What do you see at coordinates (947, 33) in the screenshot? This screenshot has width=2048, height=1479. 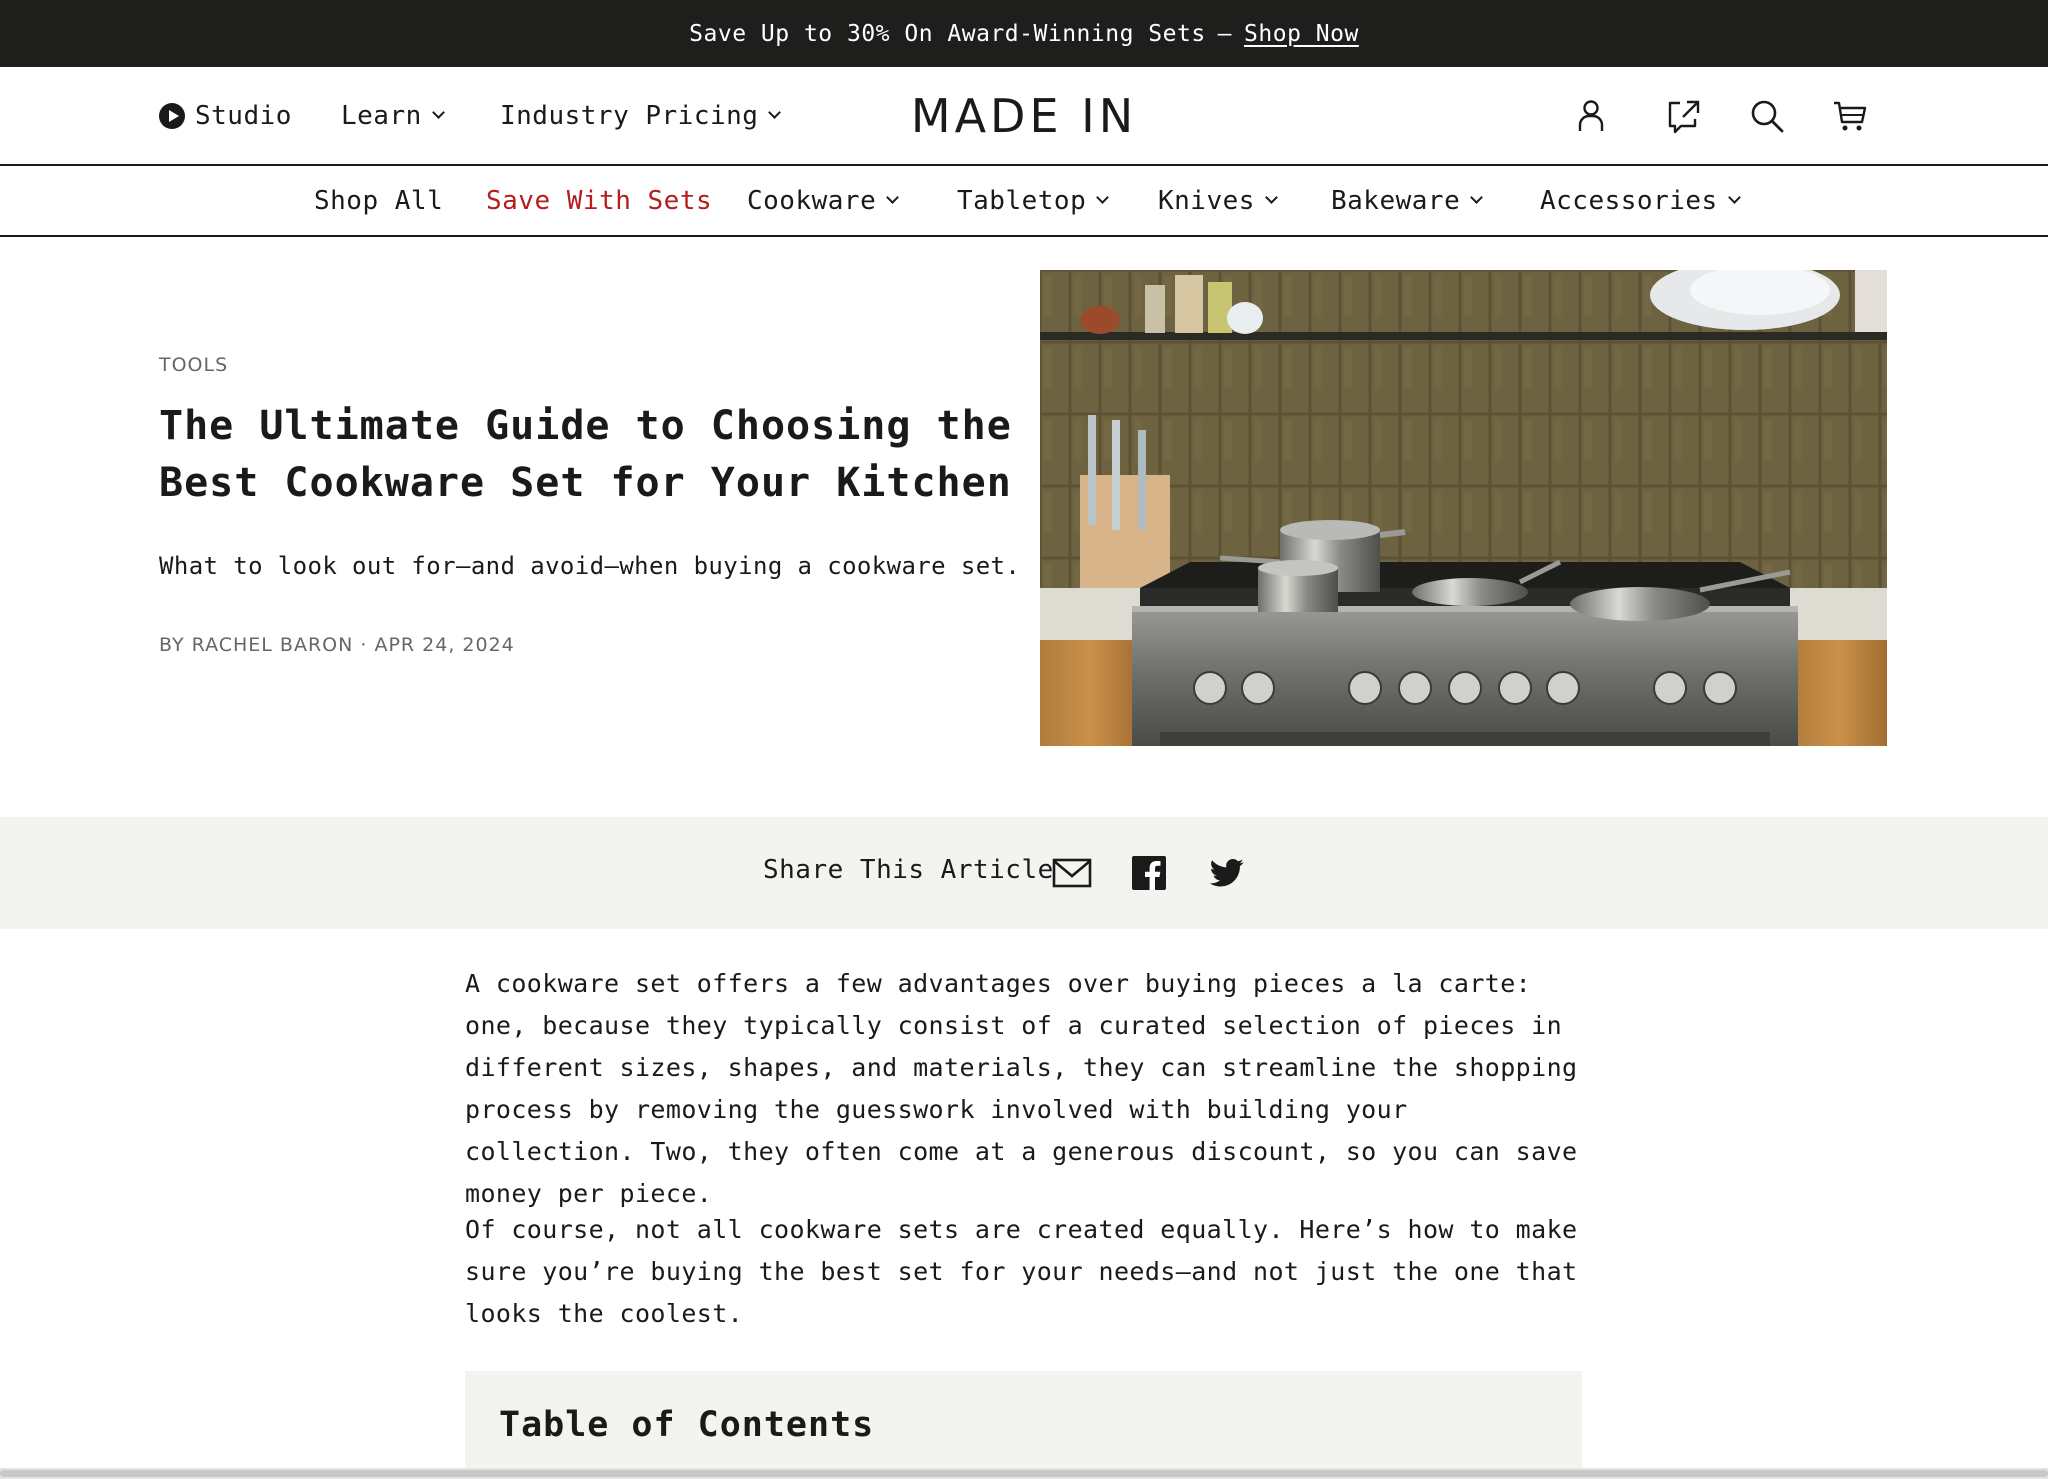 I see `promo-text: Save Up to 30% On Award-Winning Sets` at bounding box center [947, 33].